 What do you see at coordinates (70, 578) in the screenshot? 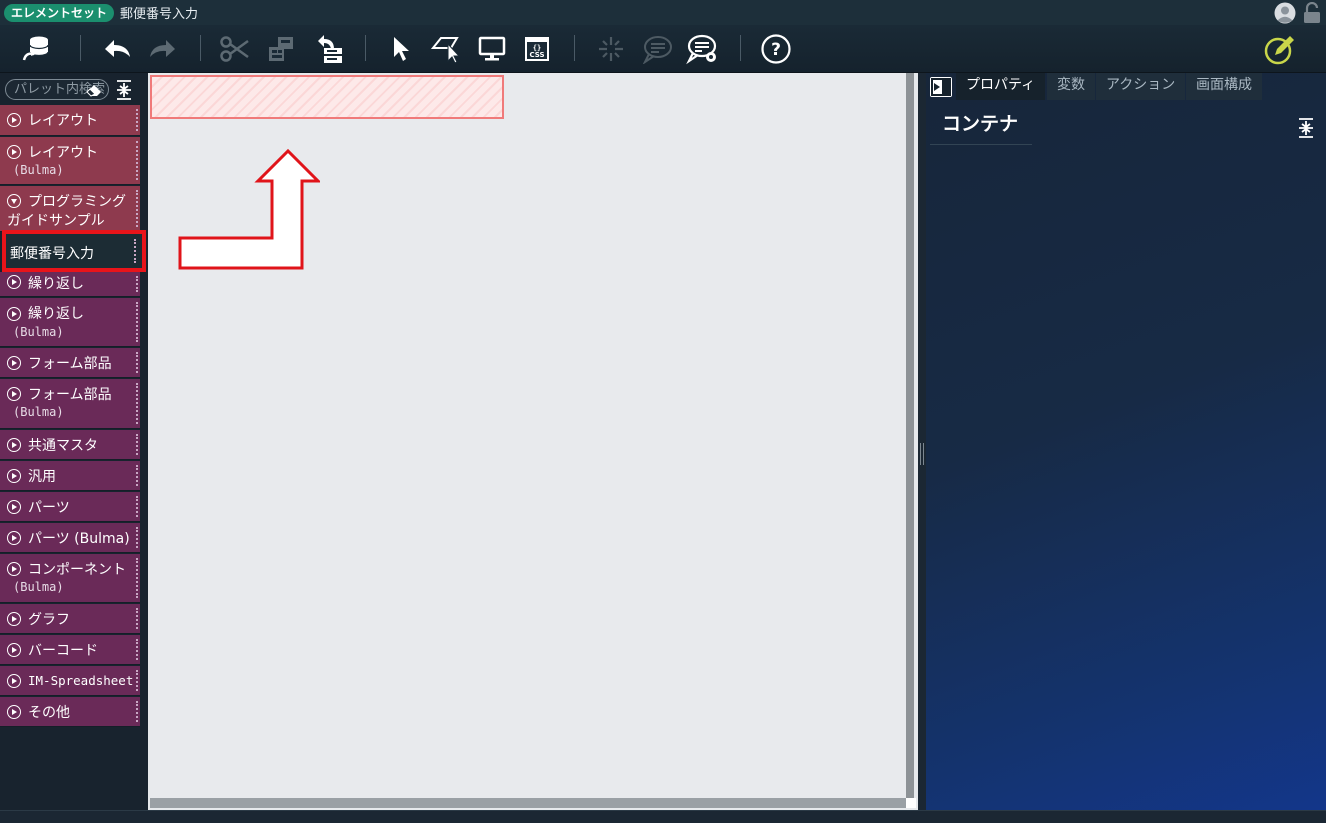
I see `palette-item-component-bulma: コンポーネント (Bulma)` at bounding box center [70, 578].